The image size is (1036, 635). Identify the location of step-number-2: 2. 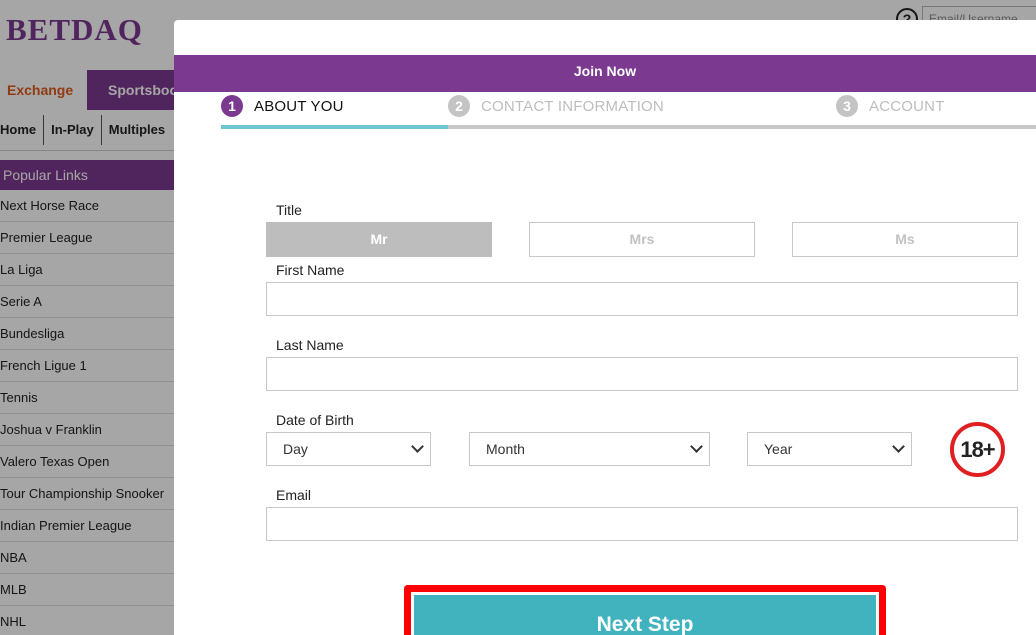
(459, 106).